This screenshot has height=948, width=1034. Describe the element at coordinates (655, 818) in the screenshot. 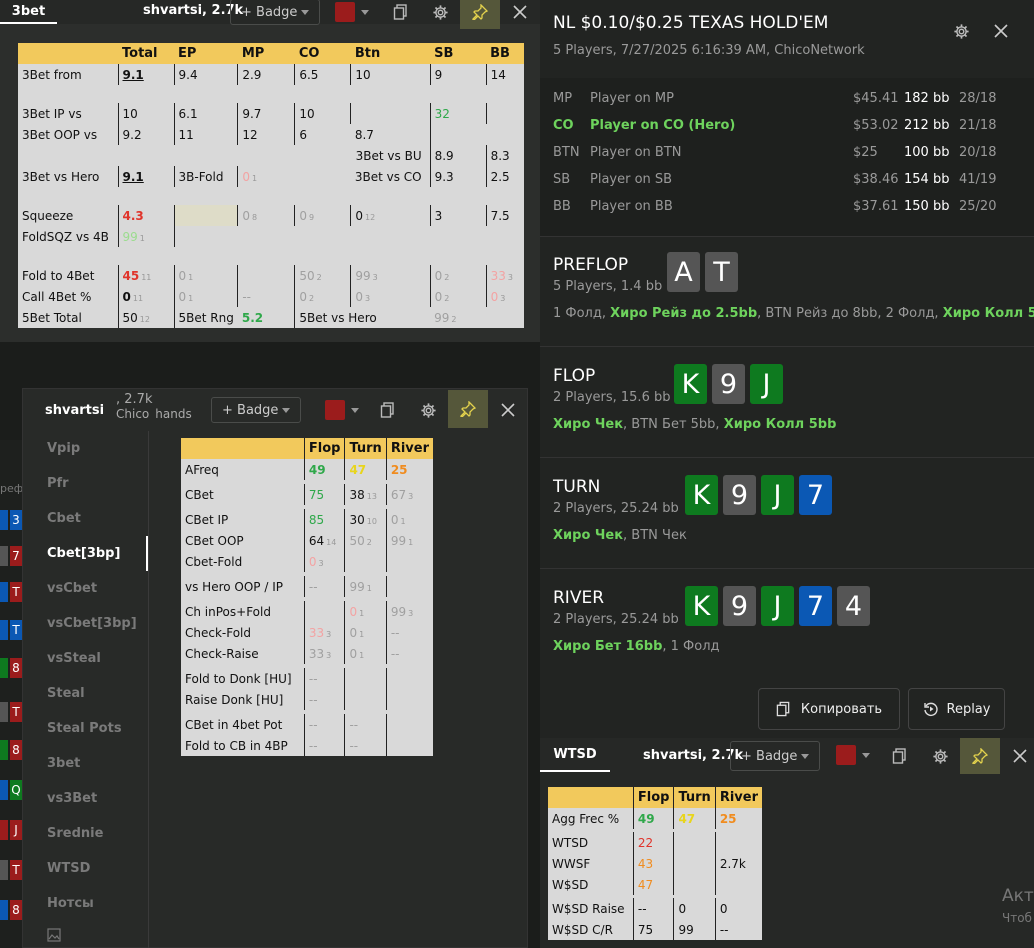

I see `table-row: Agg Frec % 49 47 25` at that location.